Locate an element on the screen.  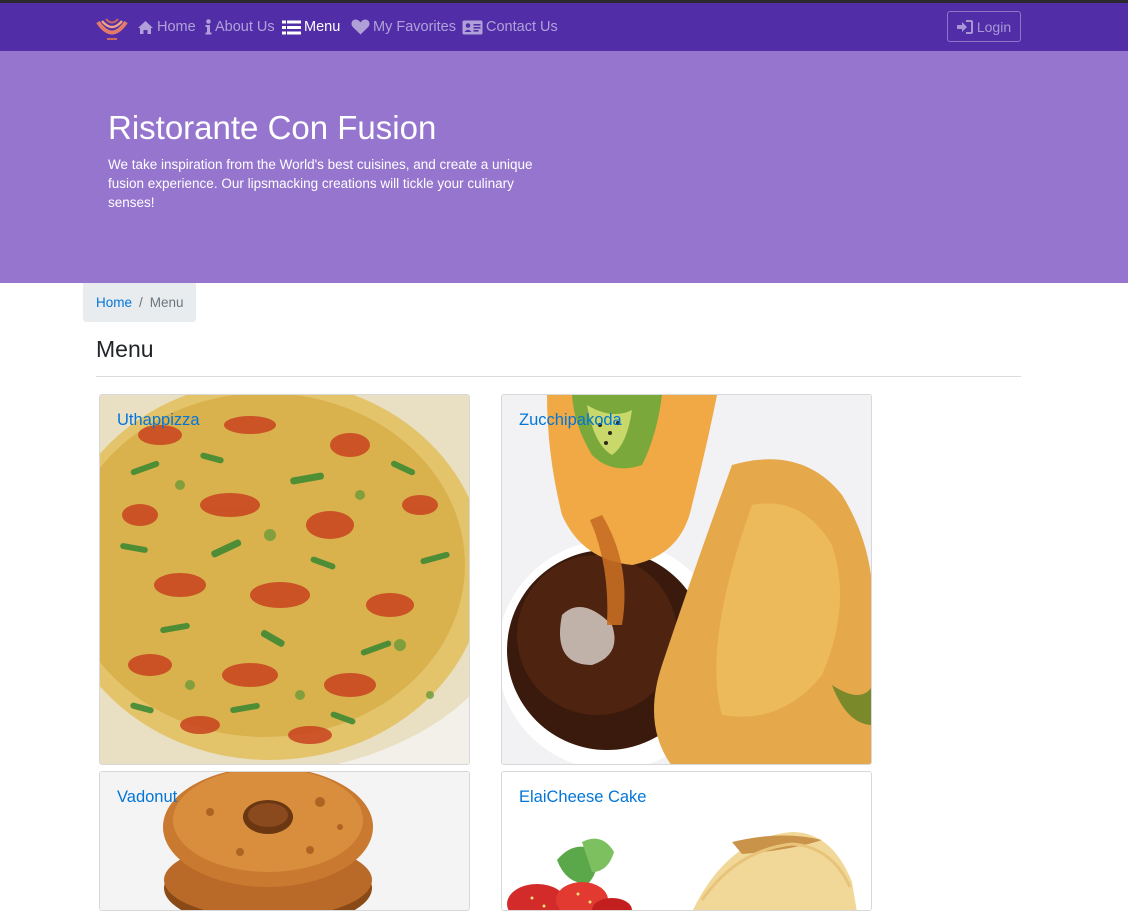
dish-card-zucchipakoda: Zucchipakoda is located at coordinates (686, 579).